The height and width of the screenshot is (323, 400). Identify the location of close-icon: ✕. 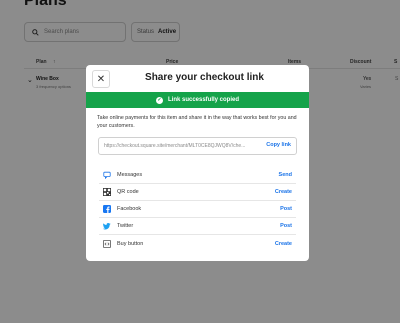
(101, 79).